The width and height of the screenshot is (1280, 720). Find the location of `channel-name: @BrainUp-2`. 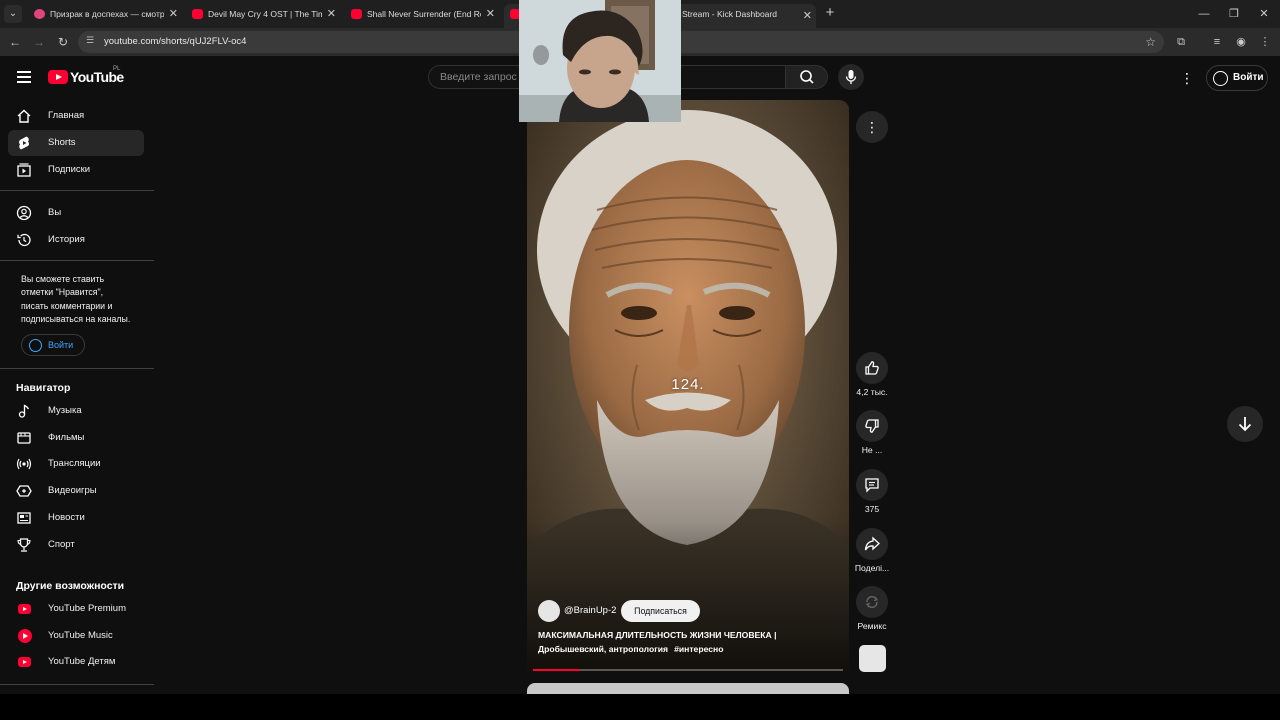

channel-name: @BrainUp-2 is located at coordinates (590, 611).